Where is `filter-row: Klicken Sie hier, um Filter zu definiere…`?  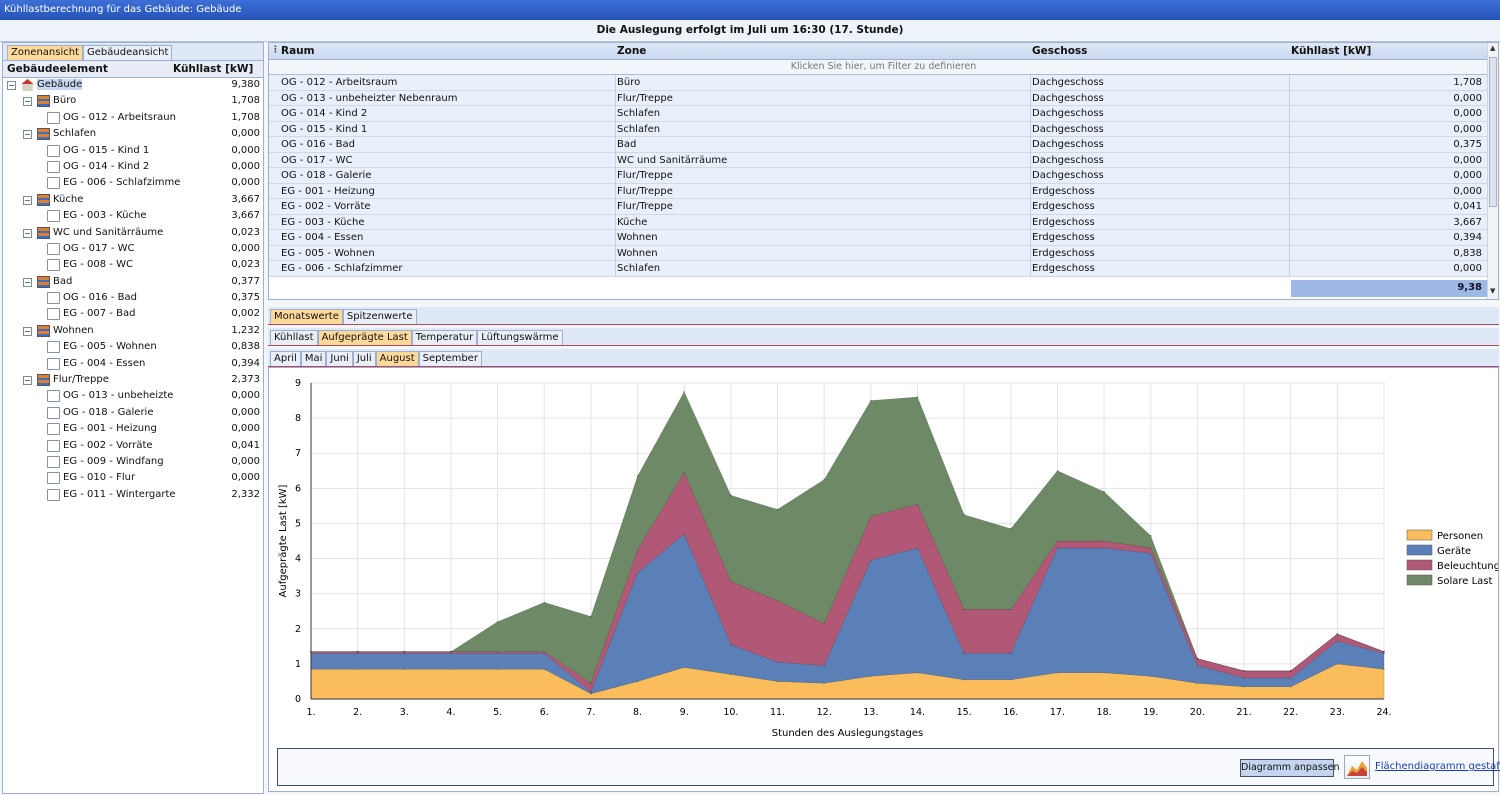 filter-row: Klicken Sie hier, um Filter zu definiere… is located at coordinates (883, 67).